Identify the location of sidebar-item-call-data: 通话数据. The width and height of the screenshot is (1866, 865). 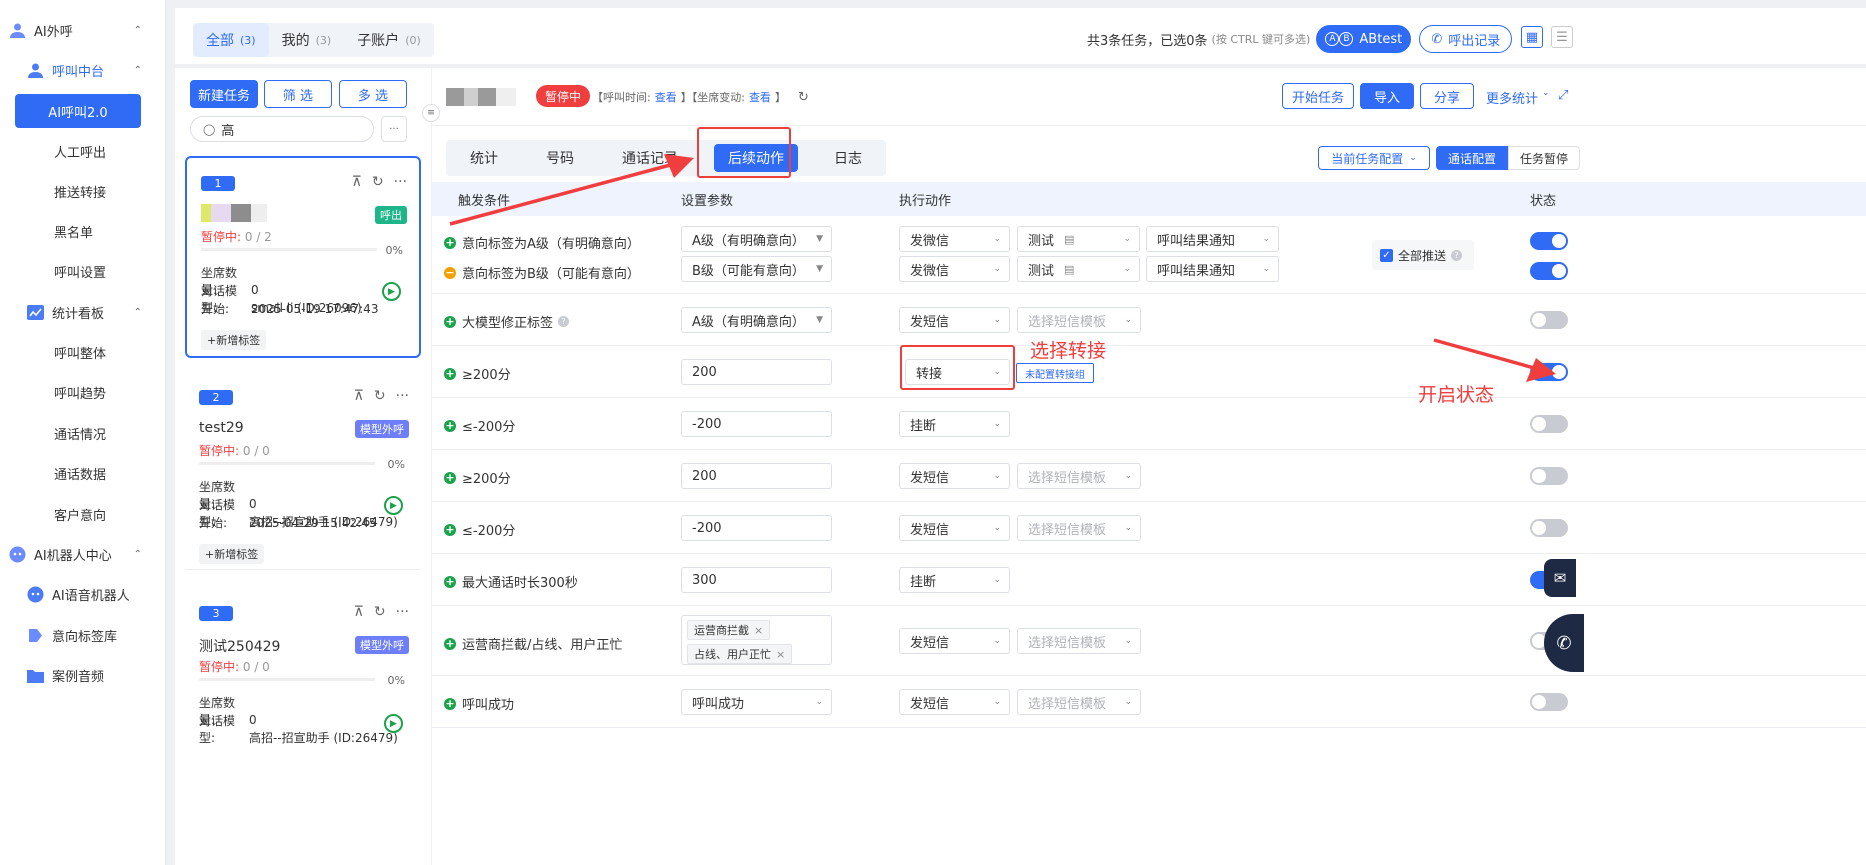
(83, 473).